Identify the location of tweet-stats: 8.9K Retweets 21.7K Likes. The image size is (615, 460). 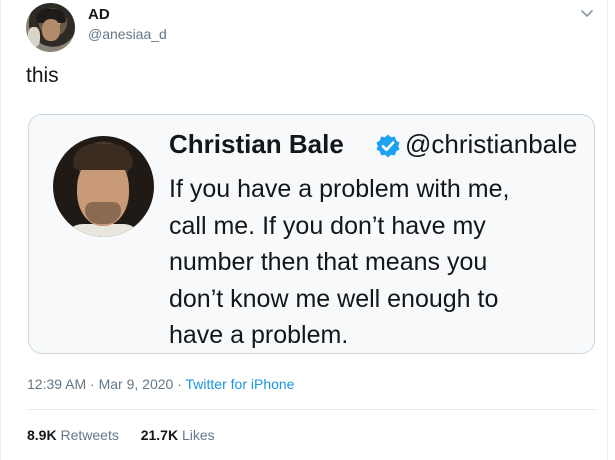
(130, 435).